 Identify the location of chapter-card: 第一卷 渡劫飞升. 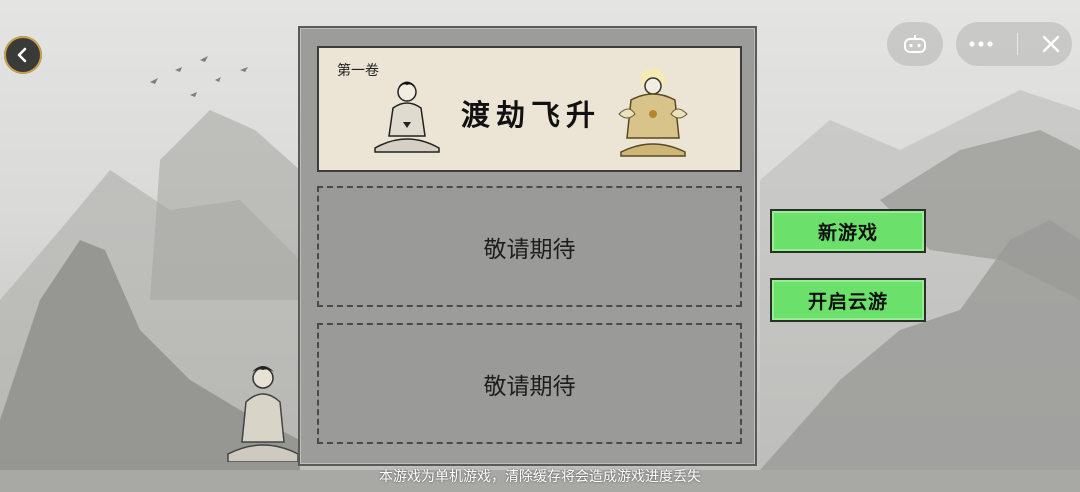
(529, 109).